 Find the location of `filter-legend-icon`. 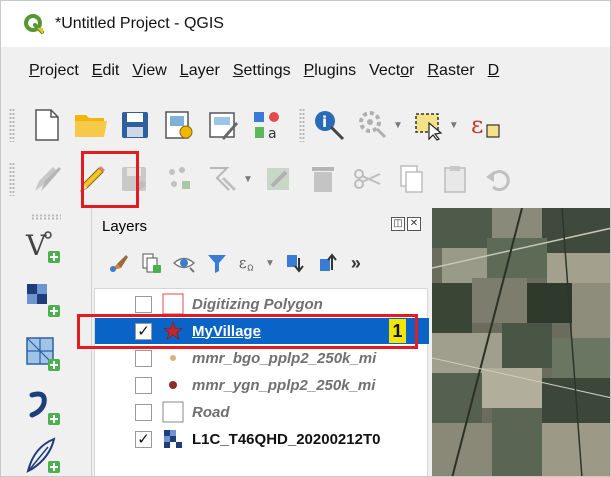

filter-legend-icon is located at coordinates (217, 263).